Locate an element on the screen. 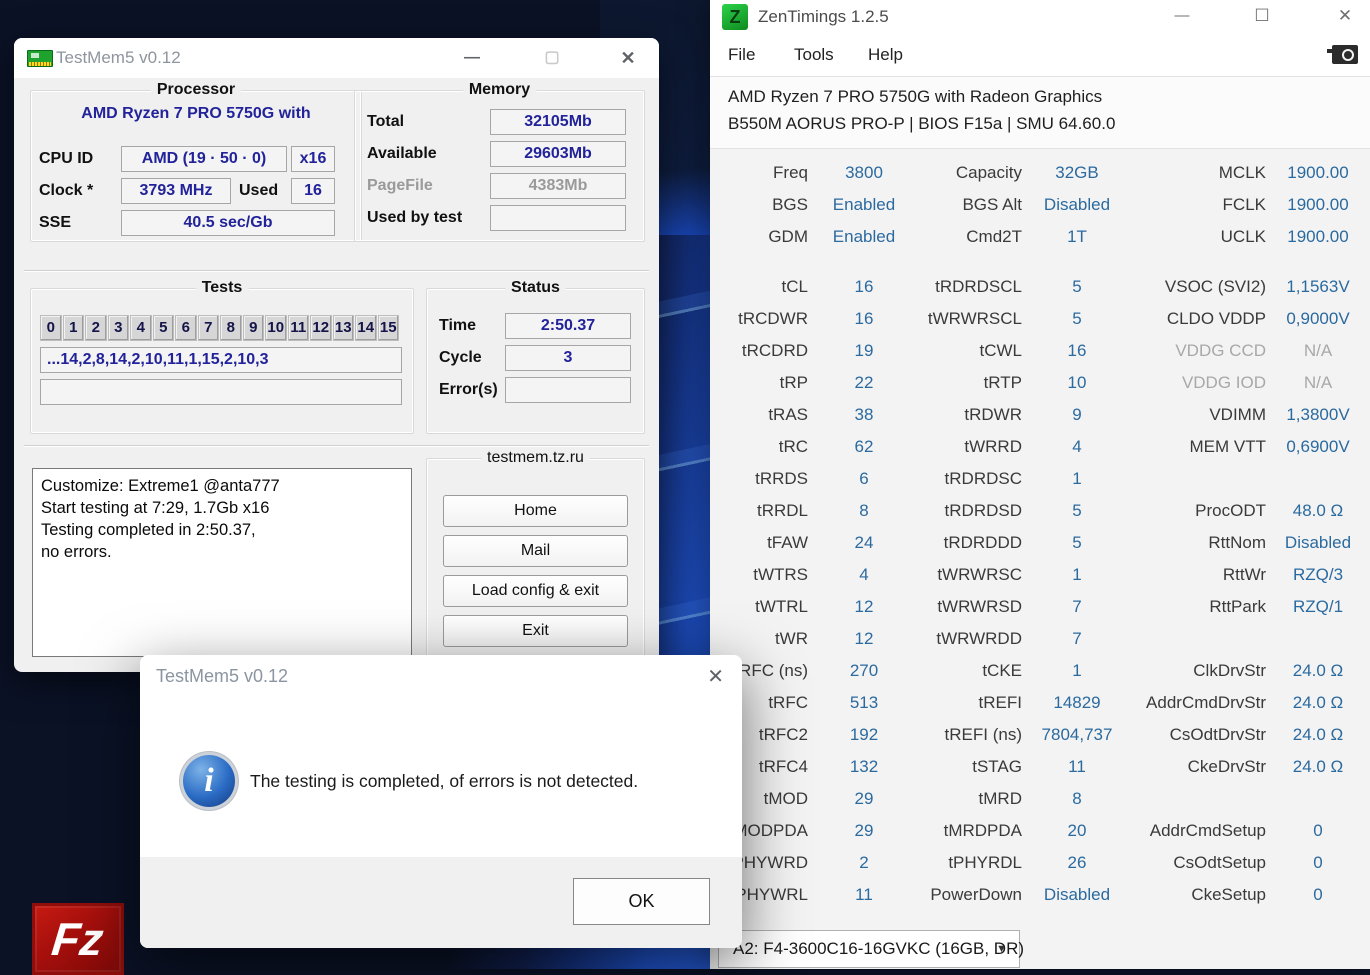 The width and height of the screenshot is (1370, 975). timing-label: tWRWRSD is located at coordinates (979, 606).